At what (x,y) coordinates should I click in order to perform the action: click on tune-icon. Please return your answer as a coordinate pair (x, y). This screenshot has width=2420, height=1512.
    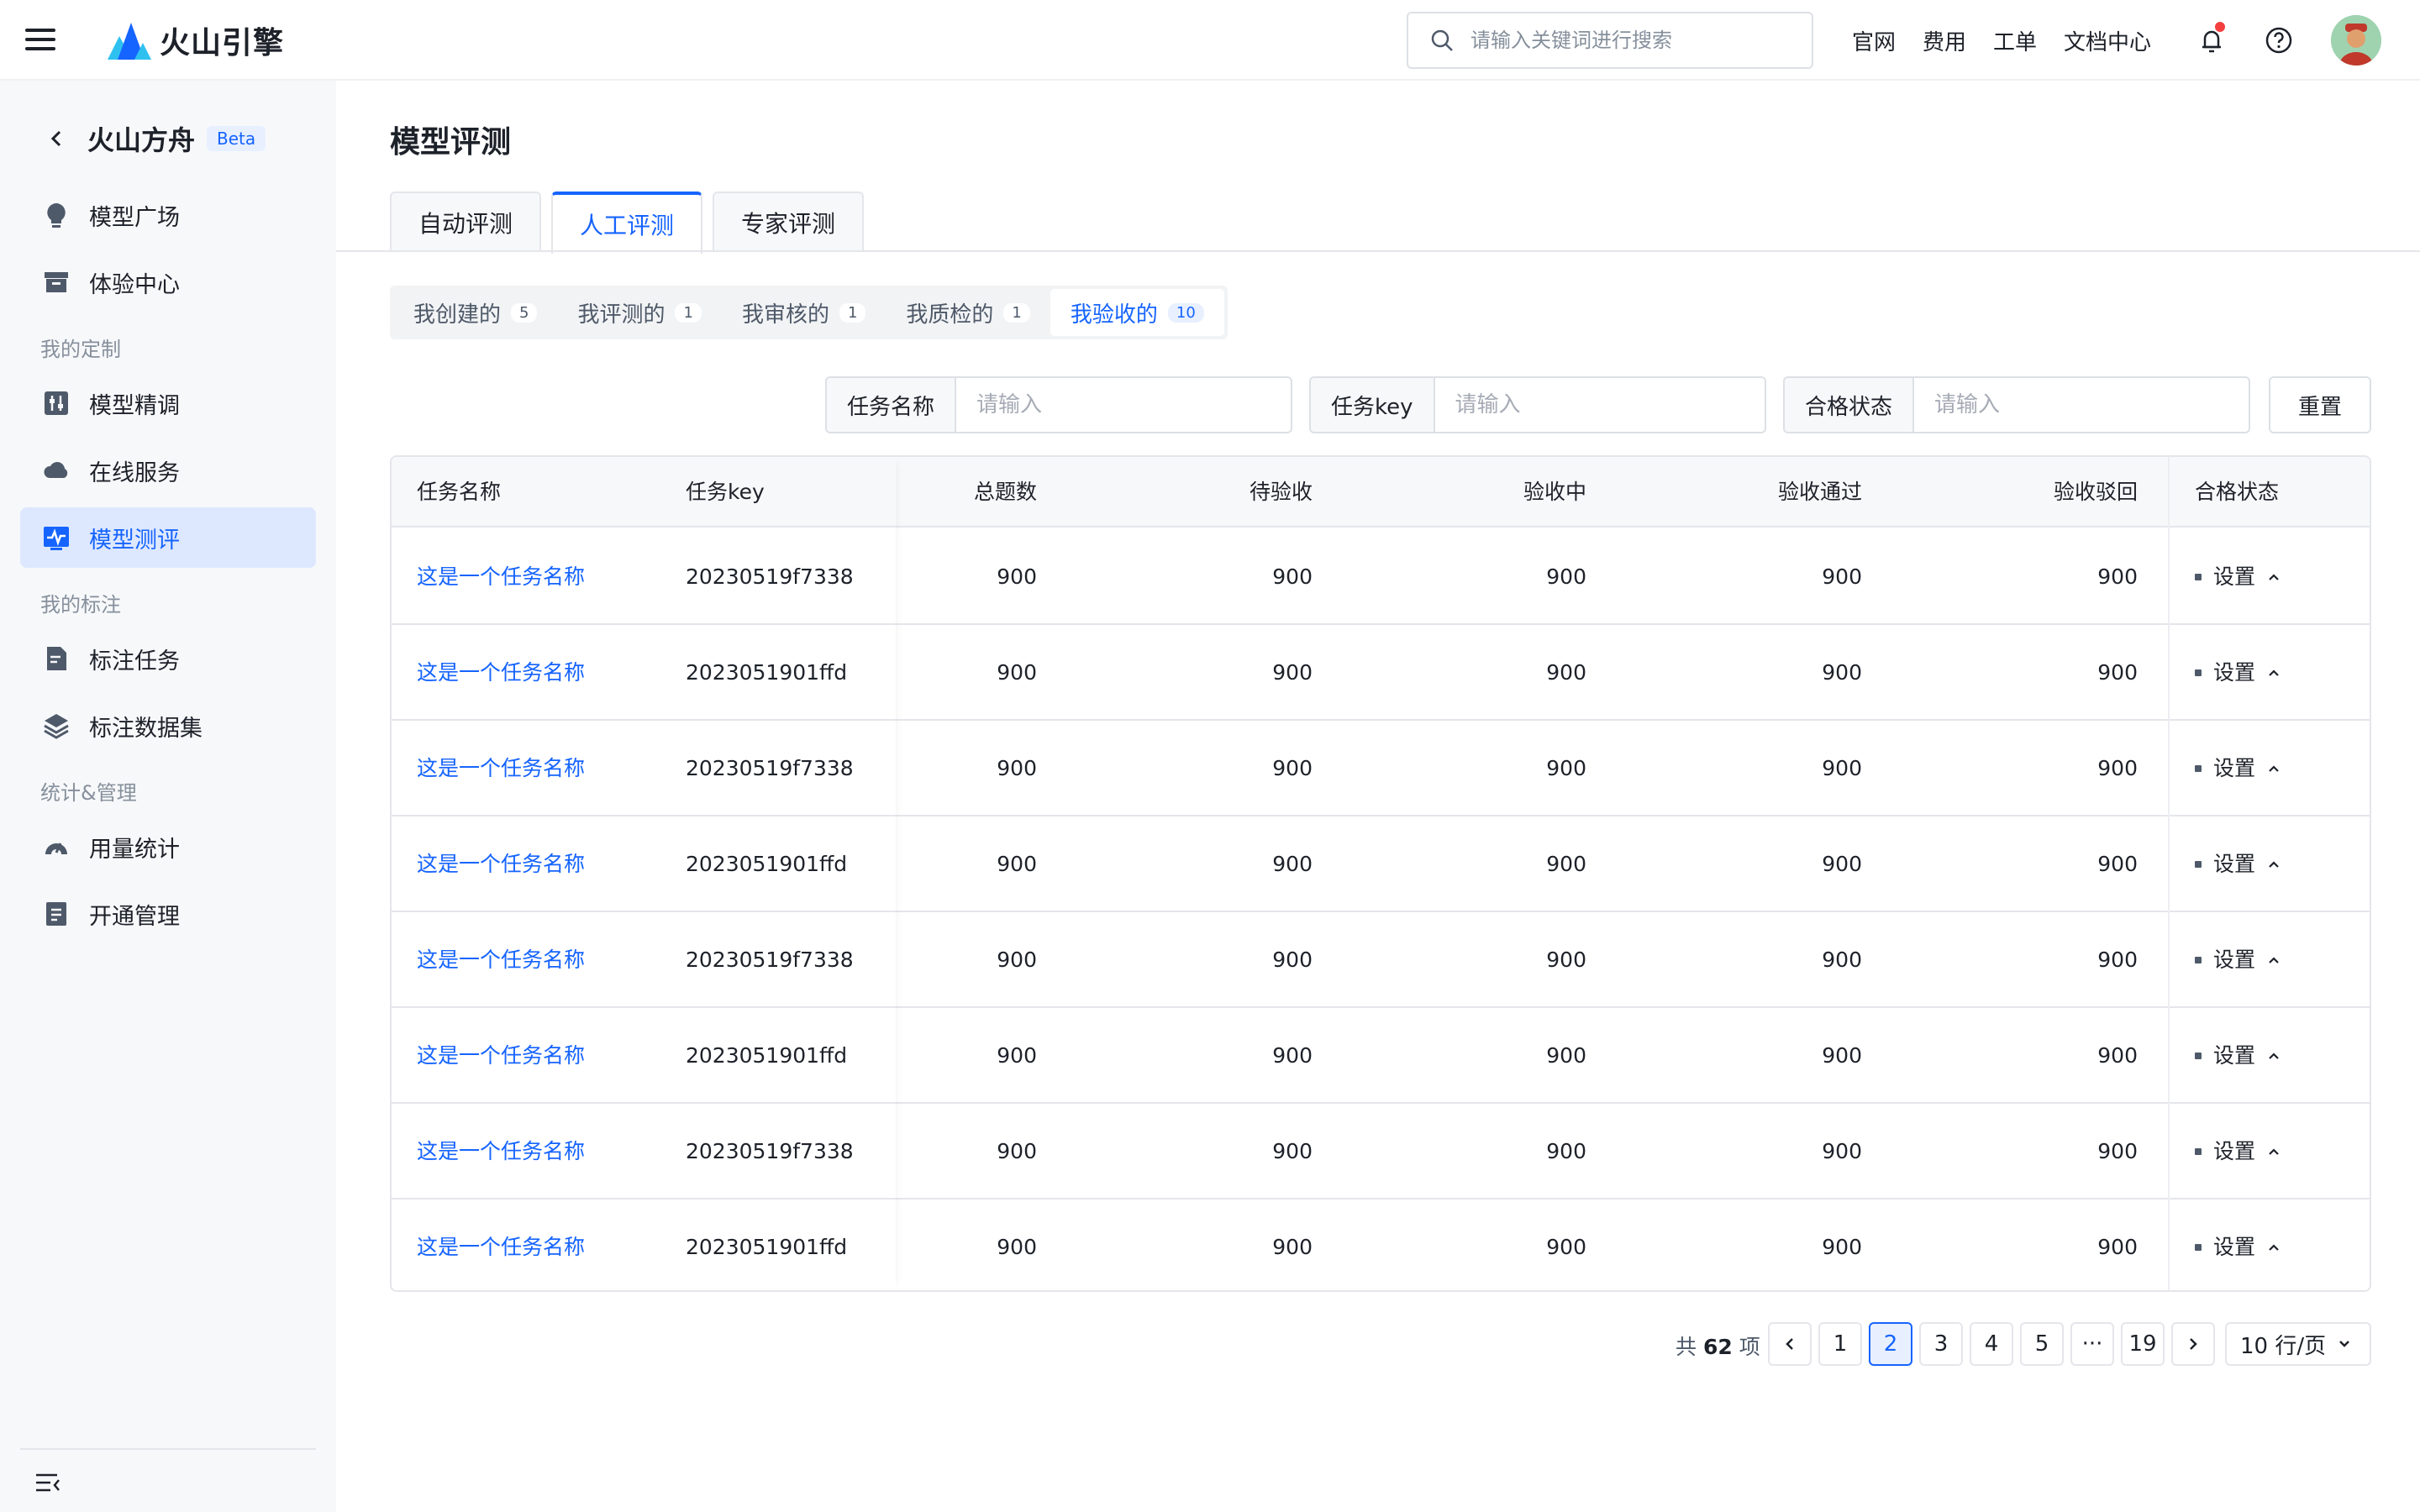
    Looking at the image, I should click on (56, 403).